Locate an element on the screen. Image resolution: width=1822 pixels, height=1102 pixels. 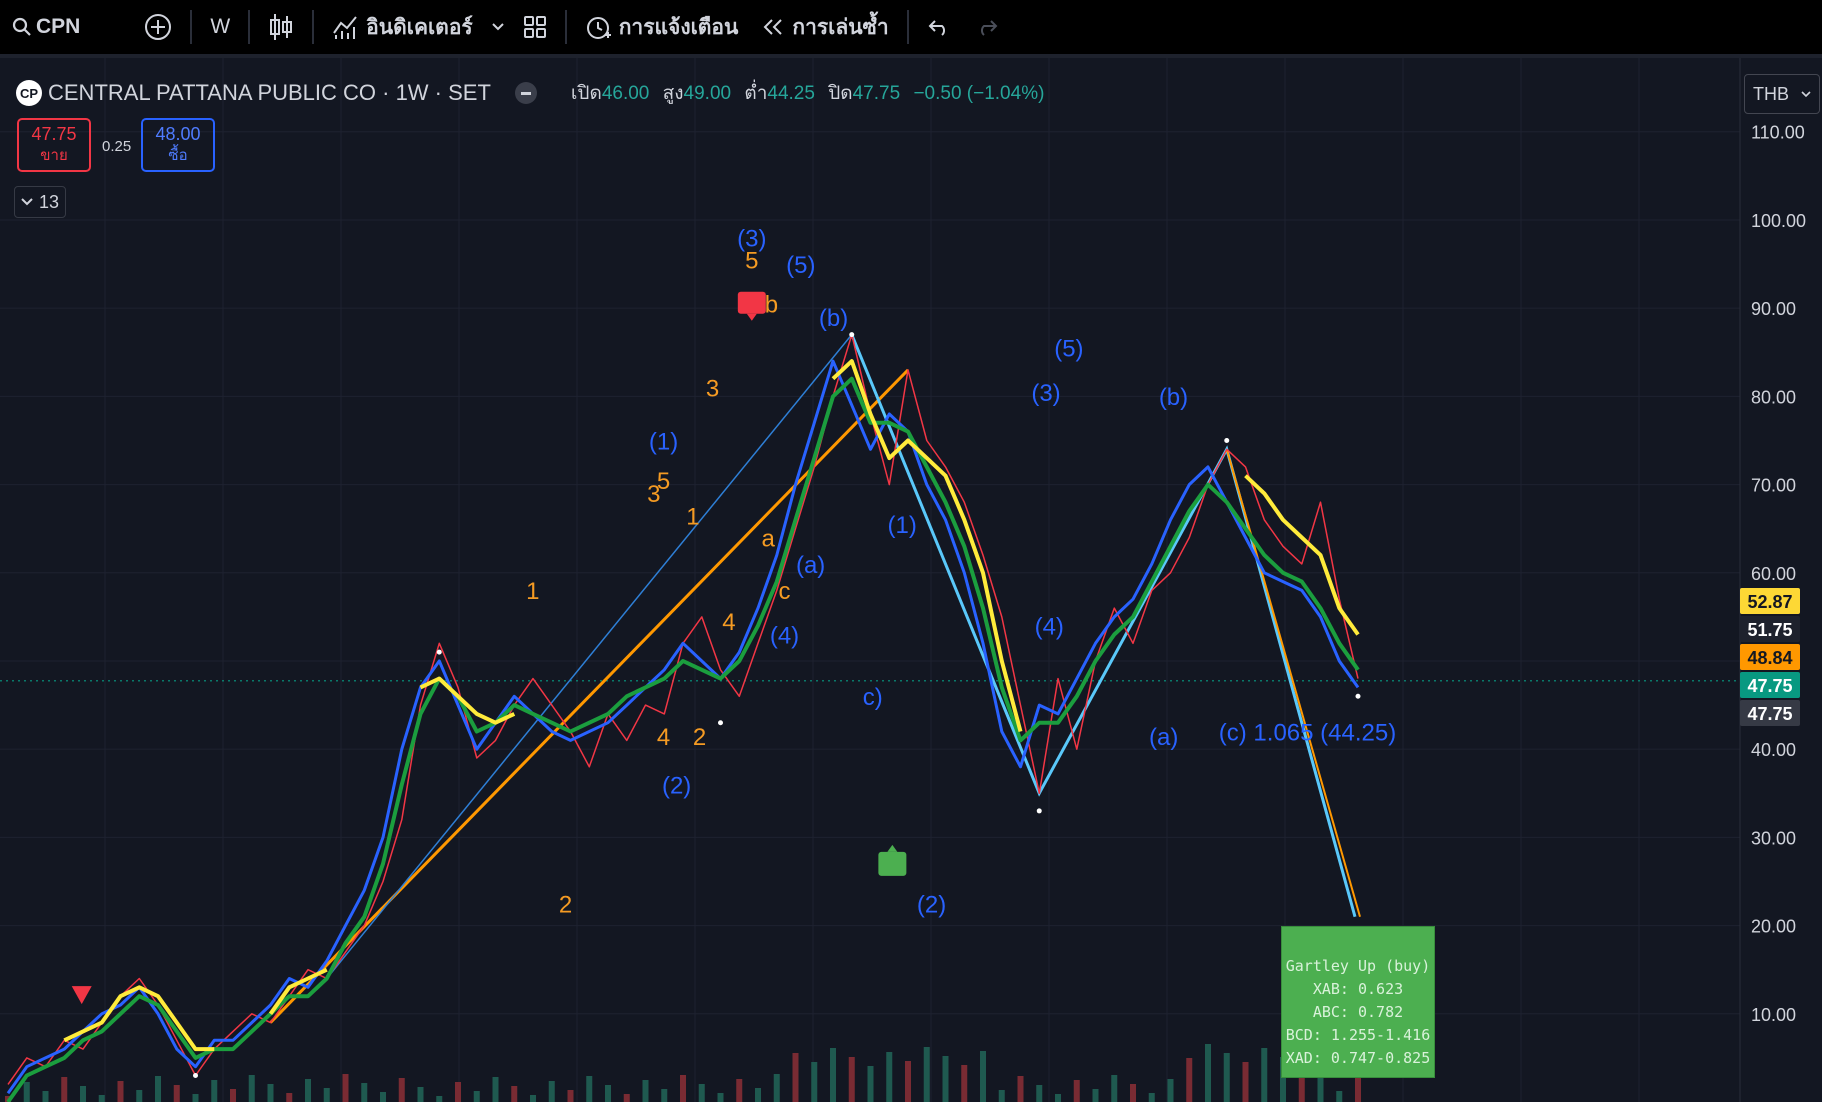
y-tick-label: 60.00 is located at coordinates (1773, 574).